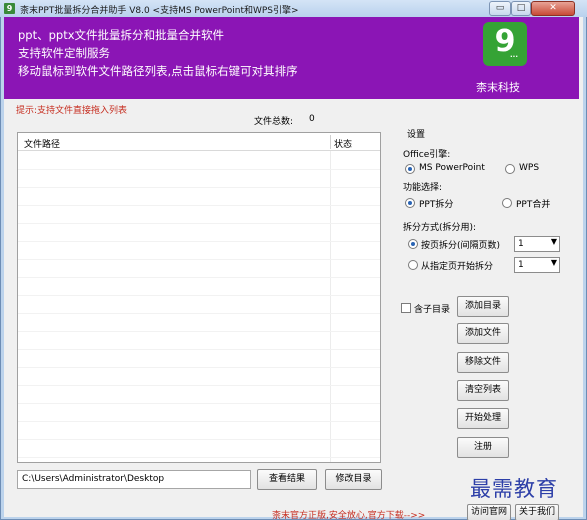  What do you see at coordinates (406, 308) in the screenshot?
I see `include-subdir-checkbox` at bounding box center [406, 308].